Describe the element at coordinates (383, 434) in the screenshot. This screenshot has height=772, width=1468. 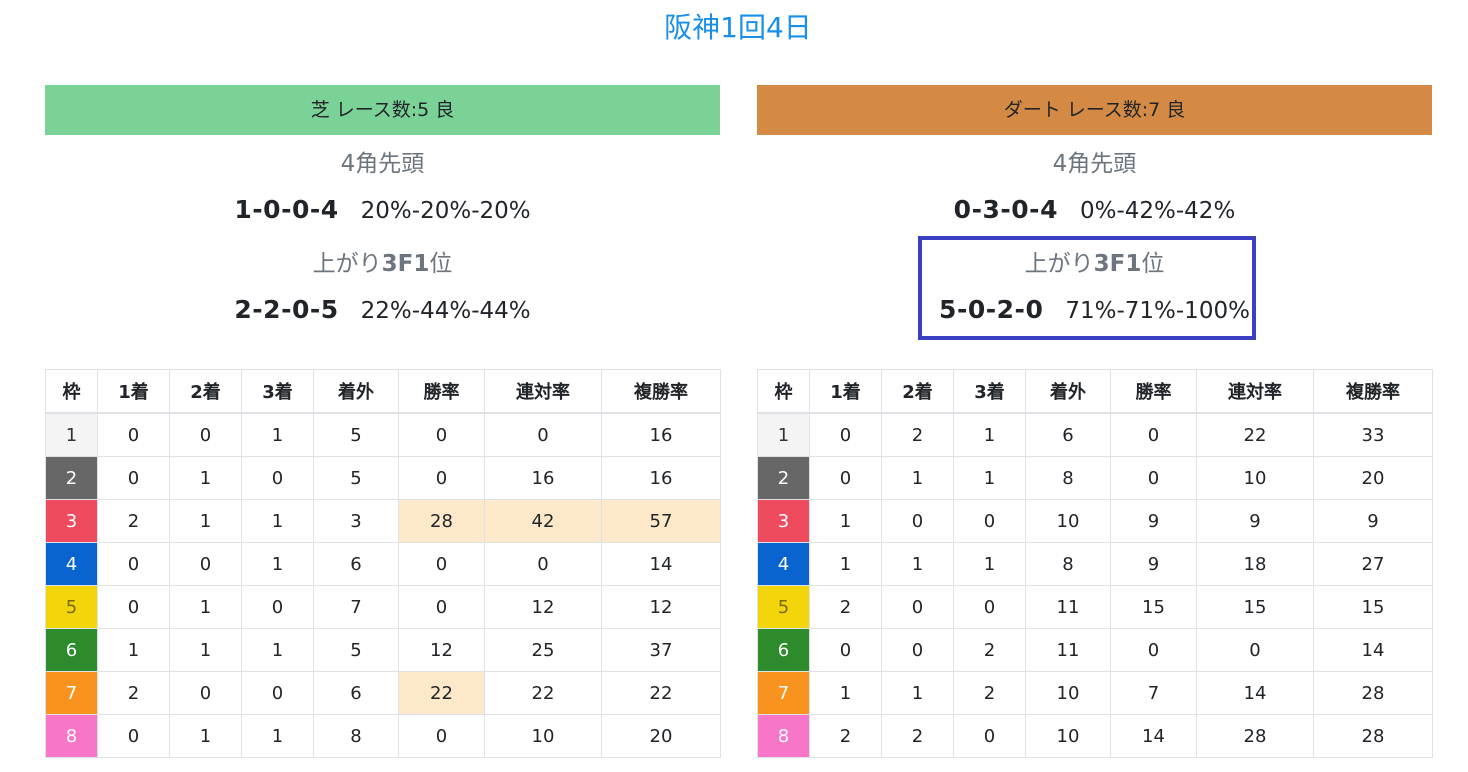
I see `table-row: 1 0 0 1 5 0 0 16` at that location.